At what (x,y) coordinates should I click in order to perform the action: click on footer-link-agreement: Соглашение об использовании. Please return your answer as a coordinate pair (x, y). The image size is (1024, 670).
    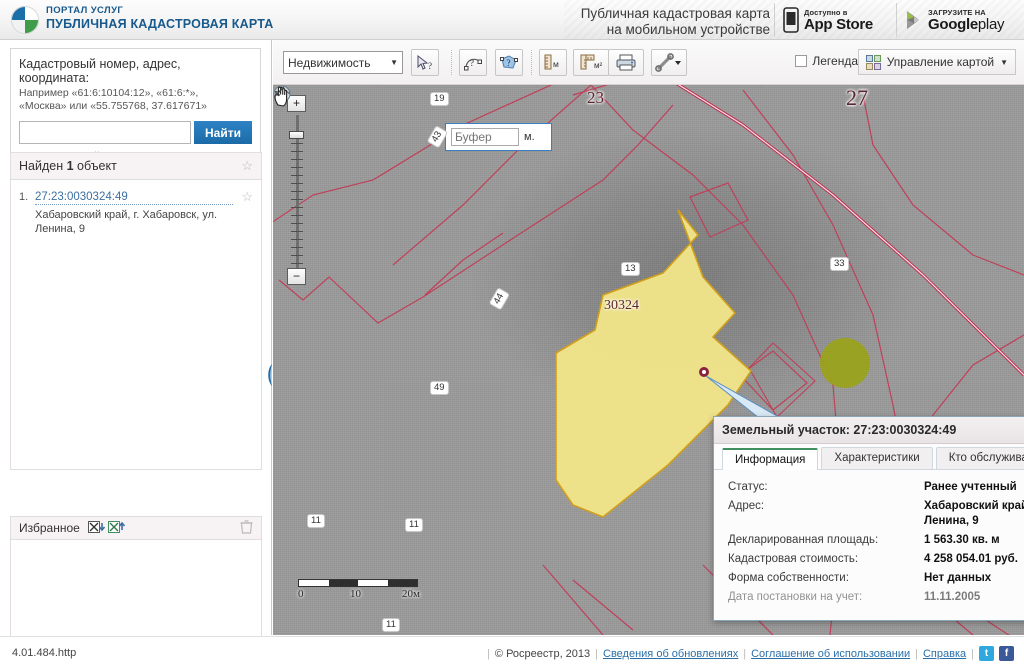
    Looking at the image, I should click on (830, 654).